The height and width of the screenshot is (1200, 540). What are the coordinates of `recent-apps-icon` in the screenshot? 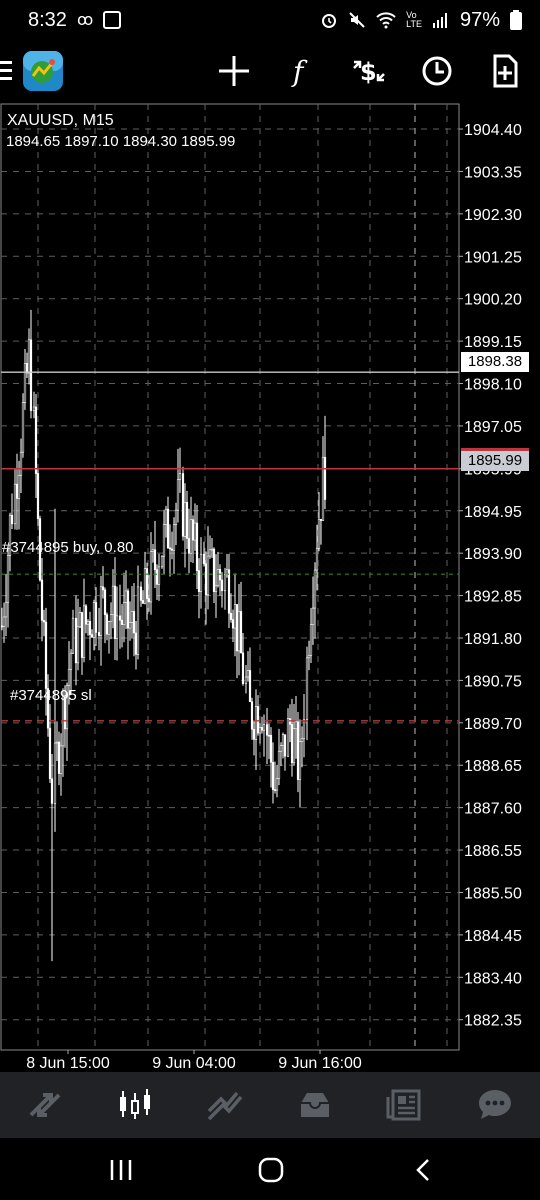 It's located at (121, 1170).